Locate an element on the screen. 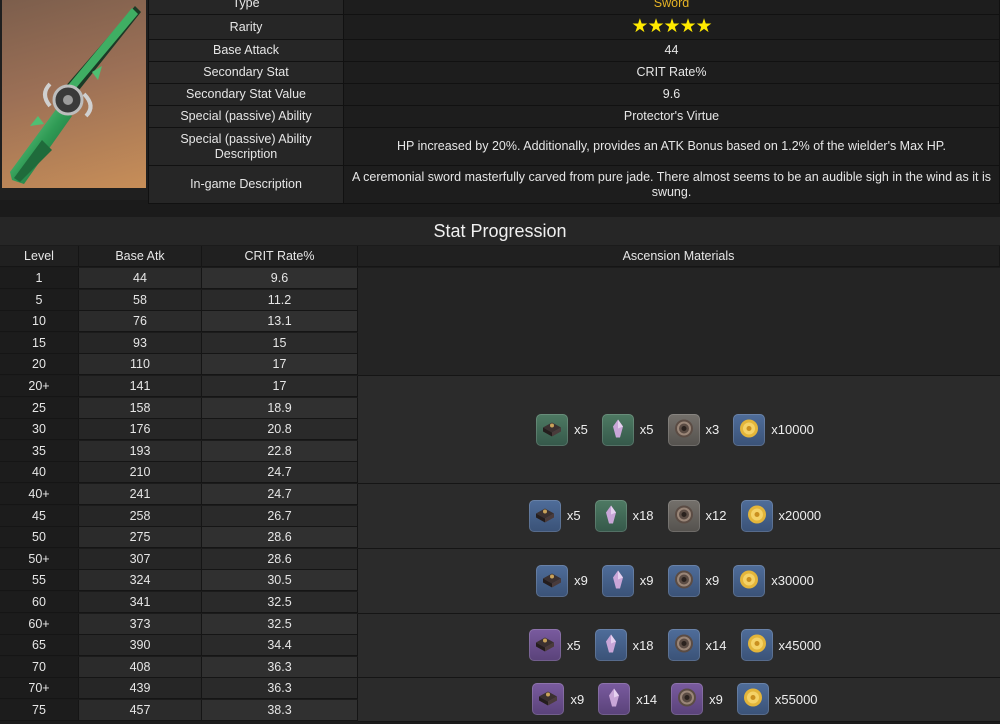 Image resolution: width=1000 pixels, height=724 pixels. ascension-materials-cell: x5 x18 x12 x20000 is located at coordinates (679, 516).